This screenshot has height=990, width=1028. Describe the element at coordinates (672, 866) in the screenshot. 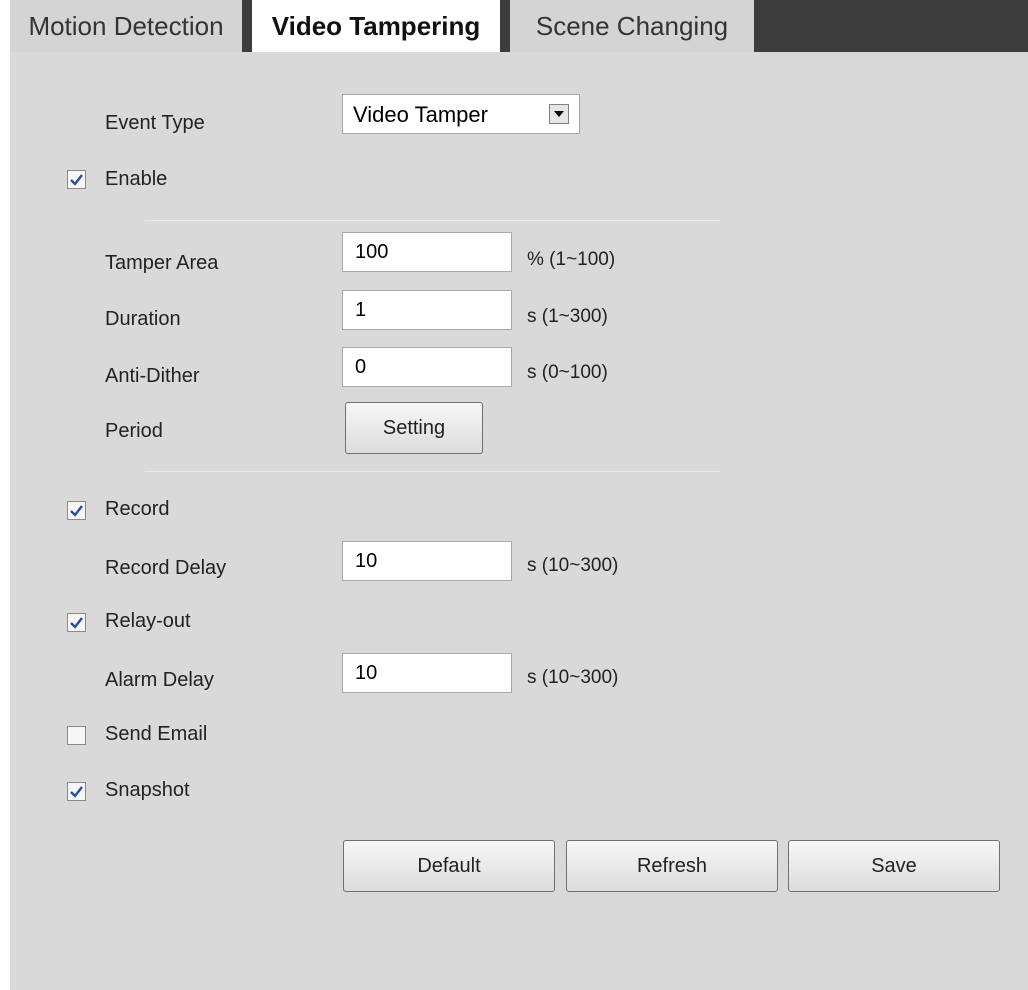

I see `refresh-button: Refresh` at that location.